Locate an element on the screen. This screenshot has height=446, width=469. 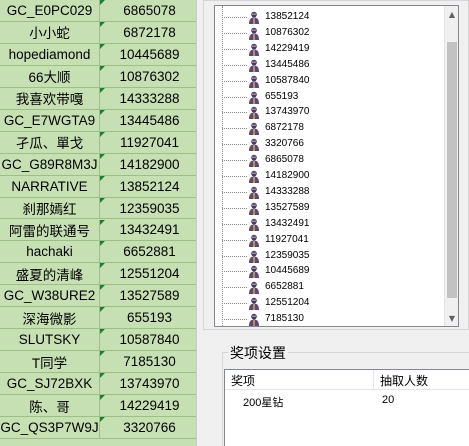
sheet-cell-number: 6865078 is located at coordinates (150, 11).